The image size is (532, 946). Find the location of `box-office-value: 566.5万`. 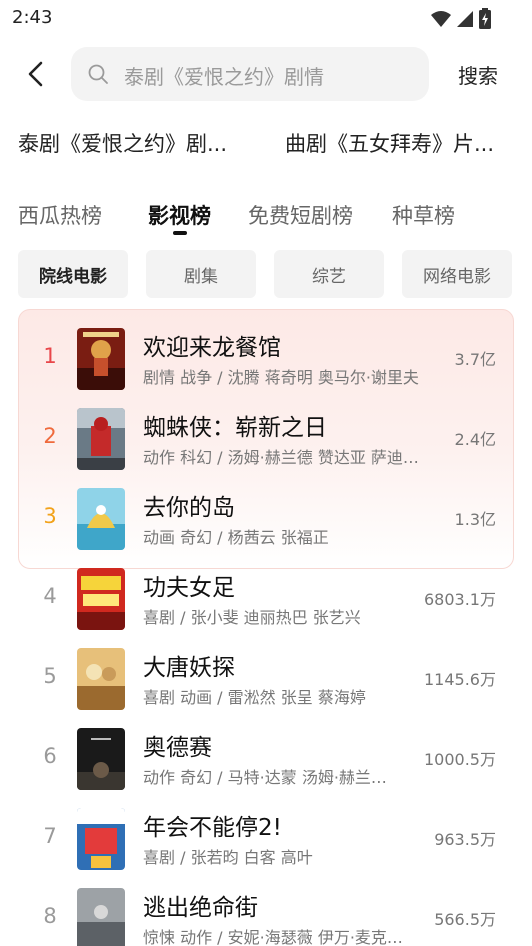

box-office-value: 566.5万 is located at coordinates (465, 919).